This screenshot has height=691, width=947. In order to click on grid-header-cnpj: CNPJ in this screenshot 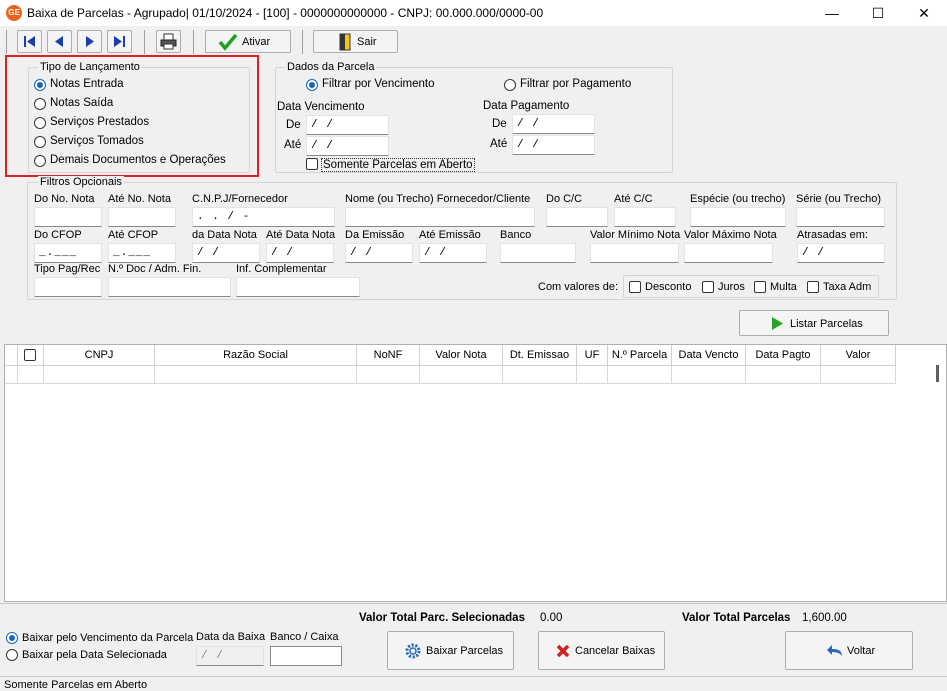, I will do `click(99, 355)`.